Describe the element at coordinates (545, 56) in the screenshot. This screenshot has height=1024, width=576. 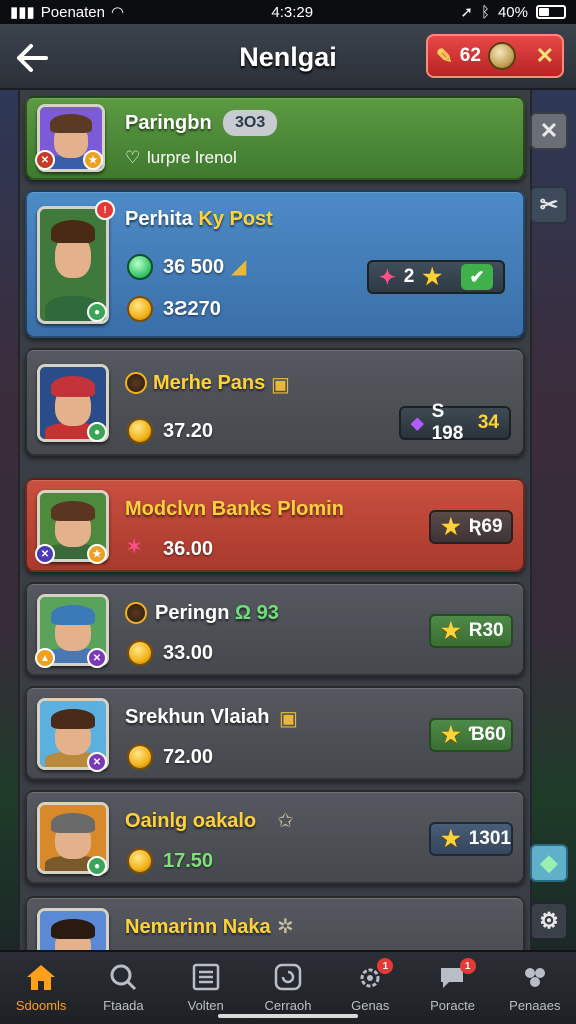
I see `close-icon: ✕` at that location.